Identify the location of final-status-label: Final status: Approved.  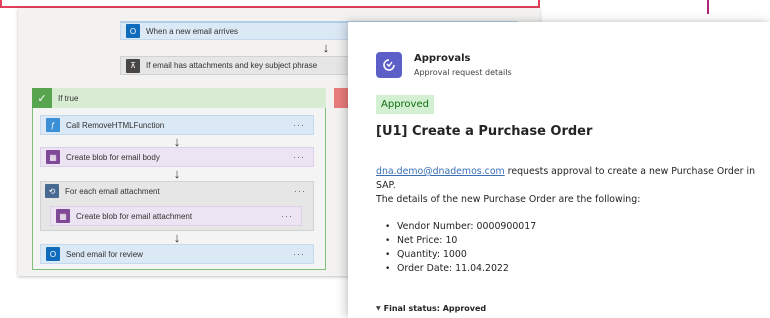
(435, 308).